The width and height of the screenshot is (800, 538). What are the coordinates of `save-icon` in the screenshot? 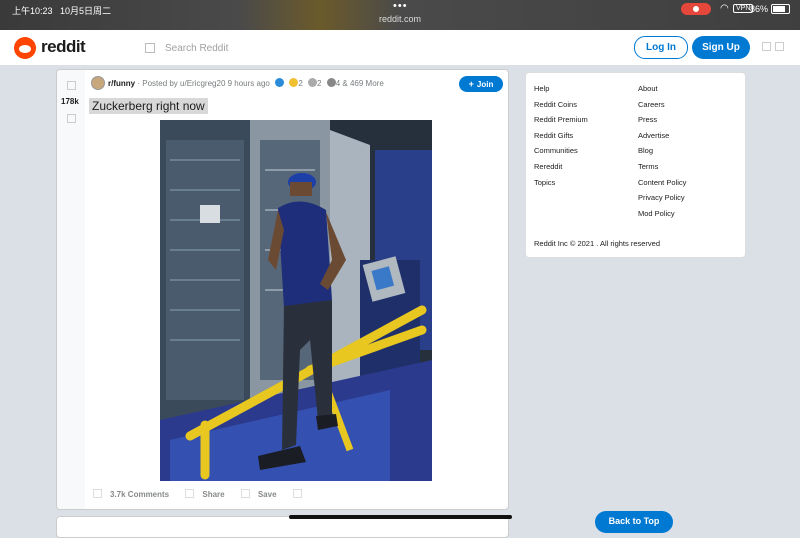 It's located at (245, 493).